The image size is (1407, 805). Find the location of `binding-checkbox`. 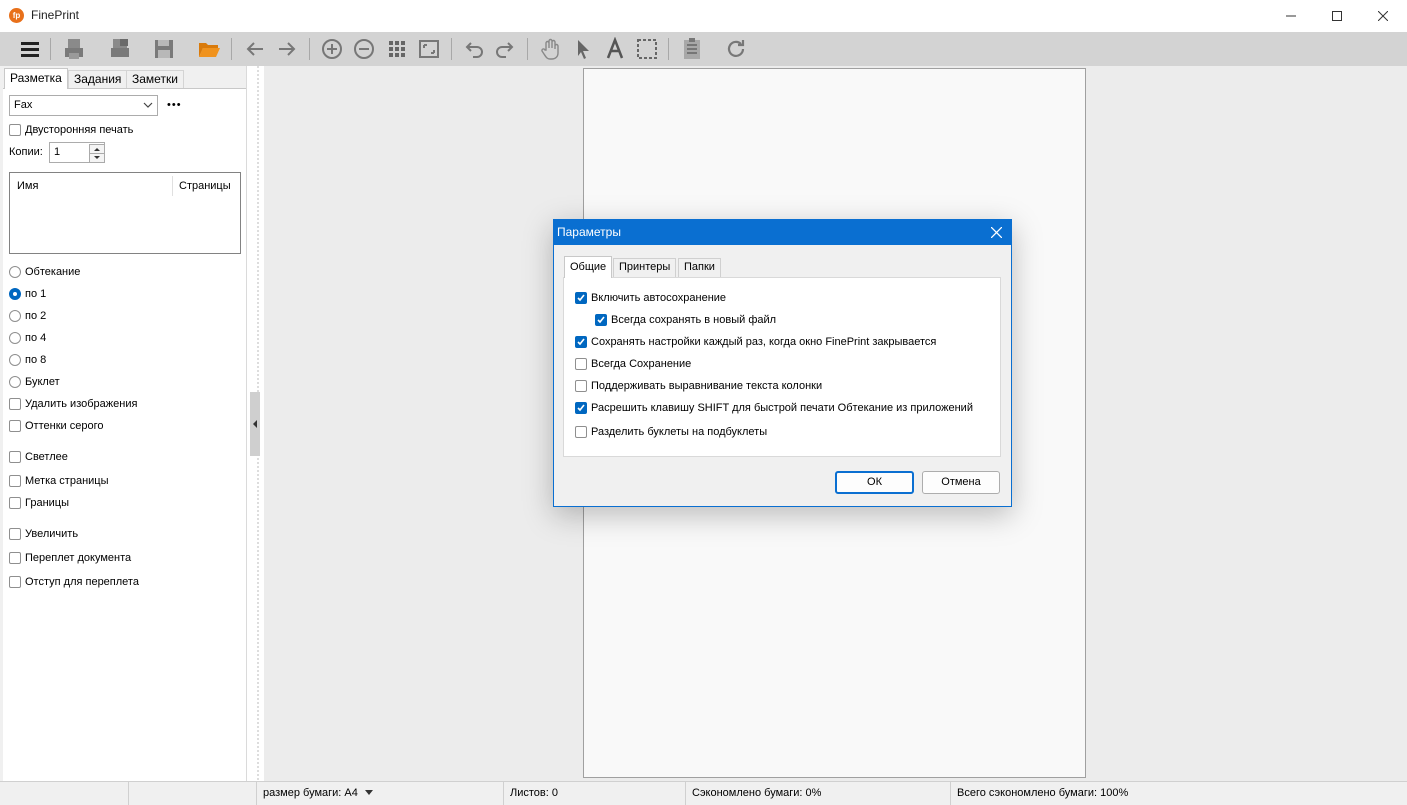

binding-checkbox is located at coordinates (15, 558).